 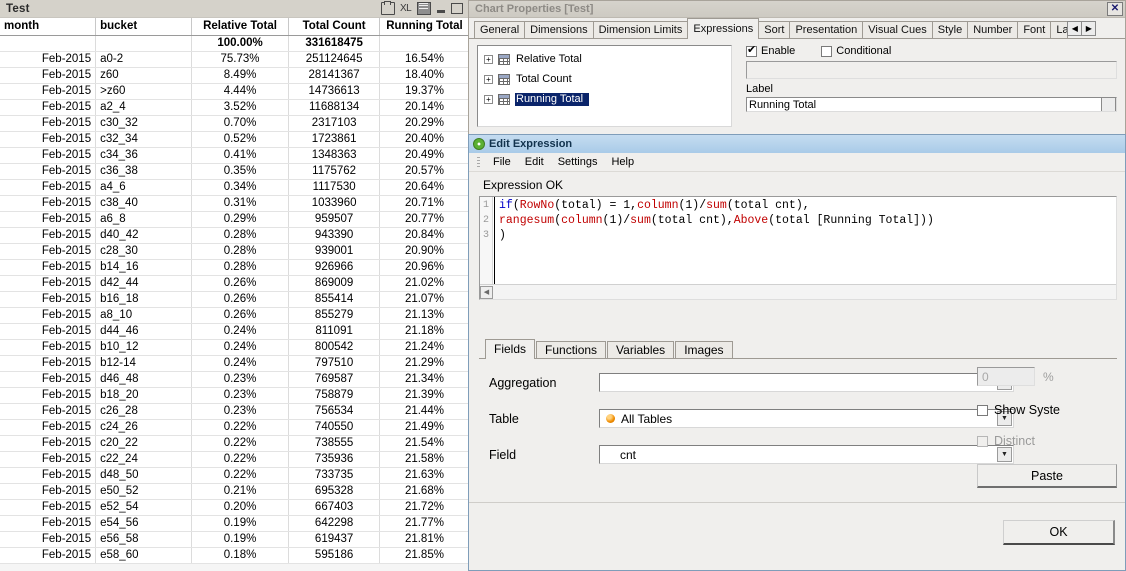 I want to click on cell-bucket: d40_42, so click(x=143, y=235).